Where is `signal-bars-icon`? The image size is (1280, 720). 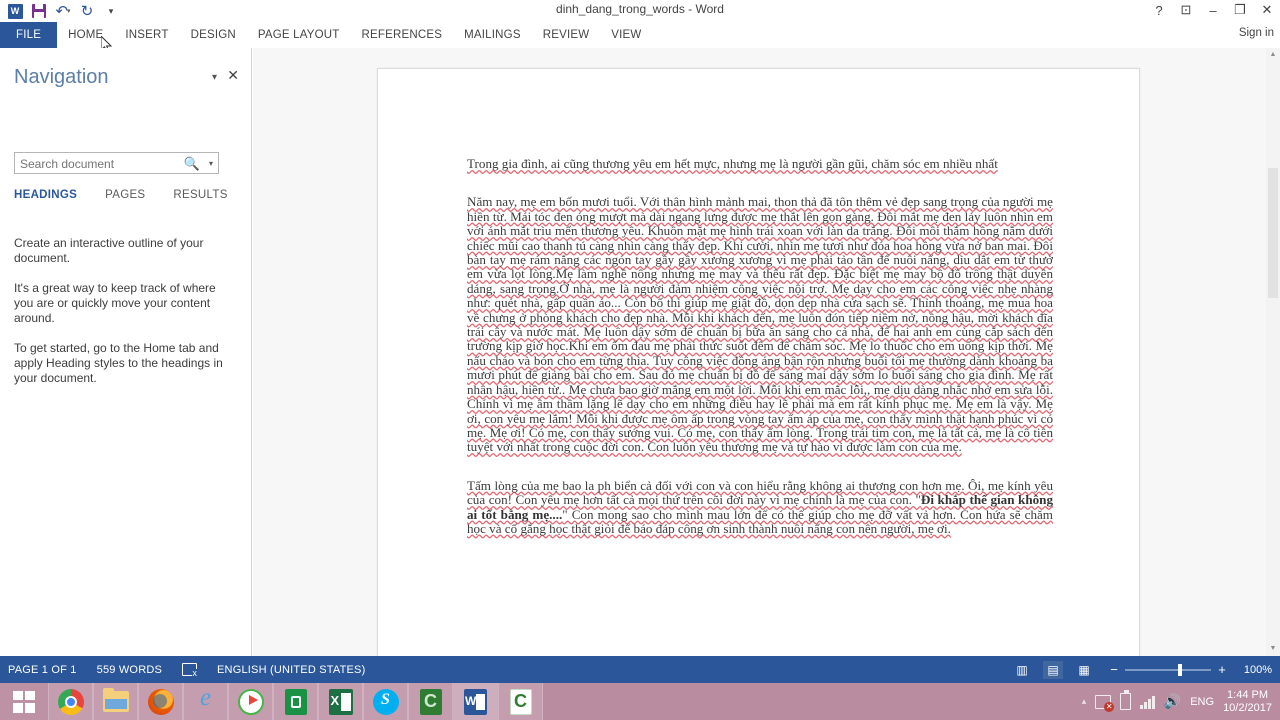
signal-bars-icon is located at coordinates (1147, 702).